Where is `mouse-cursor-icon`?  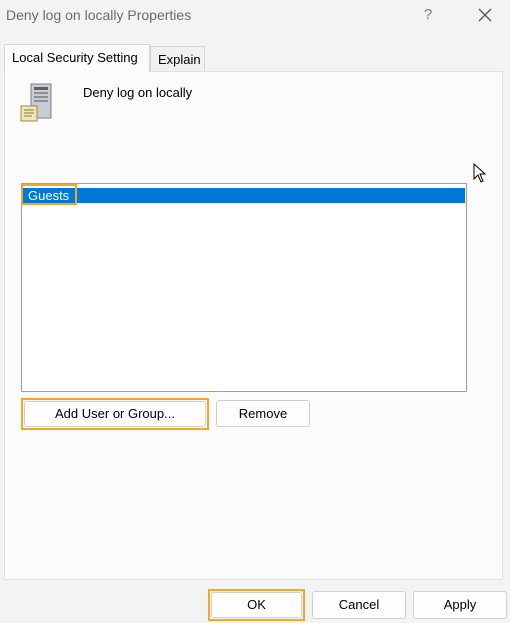
mouse-cursor-icon is located at coordinates (480, 172).